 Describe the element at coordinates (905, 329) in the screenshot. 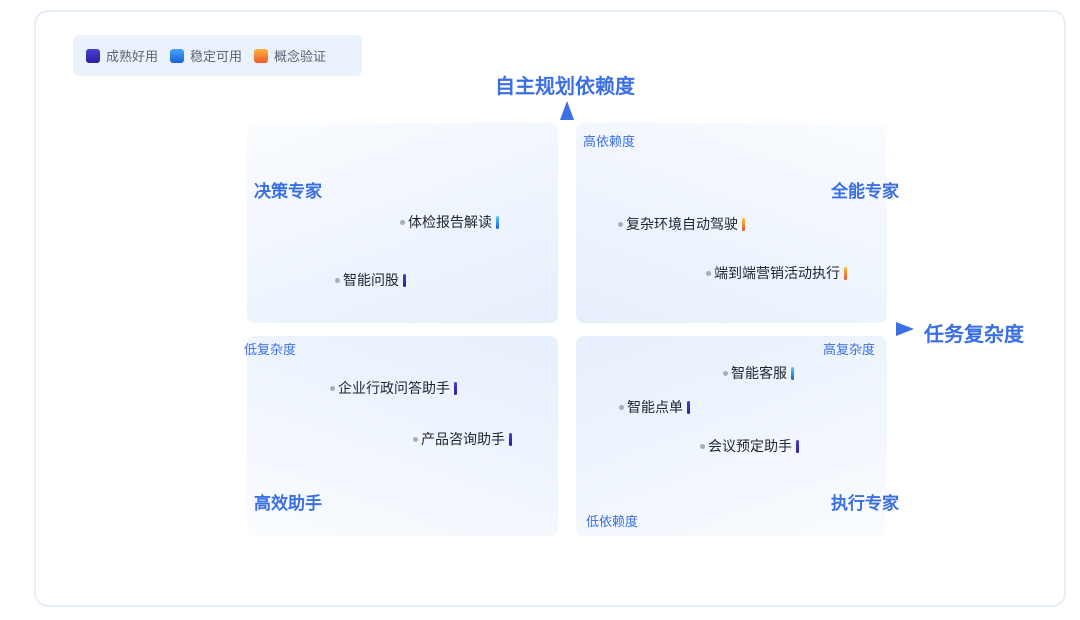

I see `x-axis-arrow` at that location.